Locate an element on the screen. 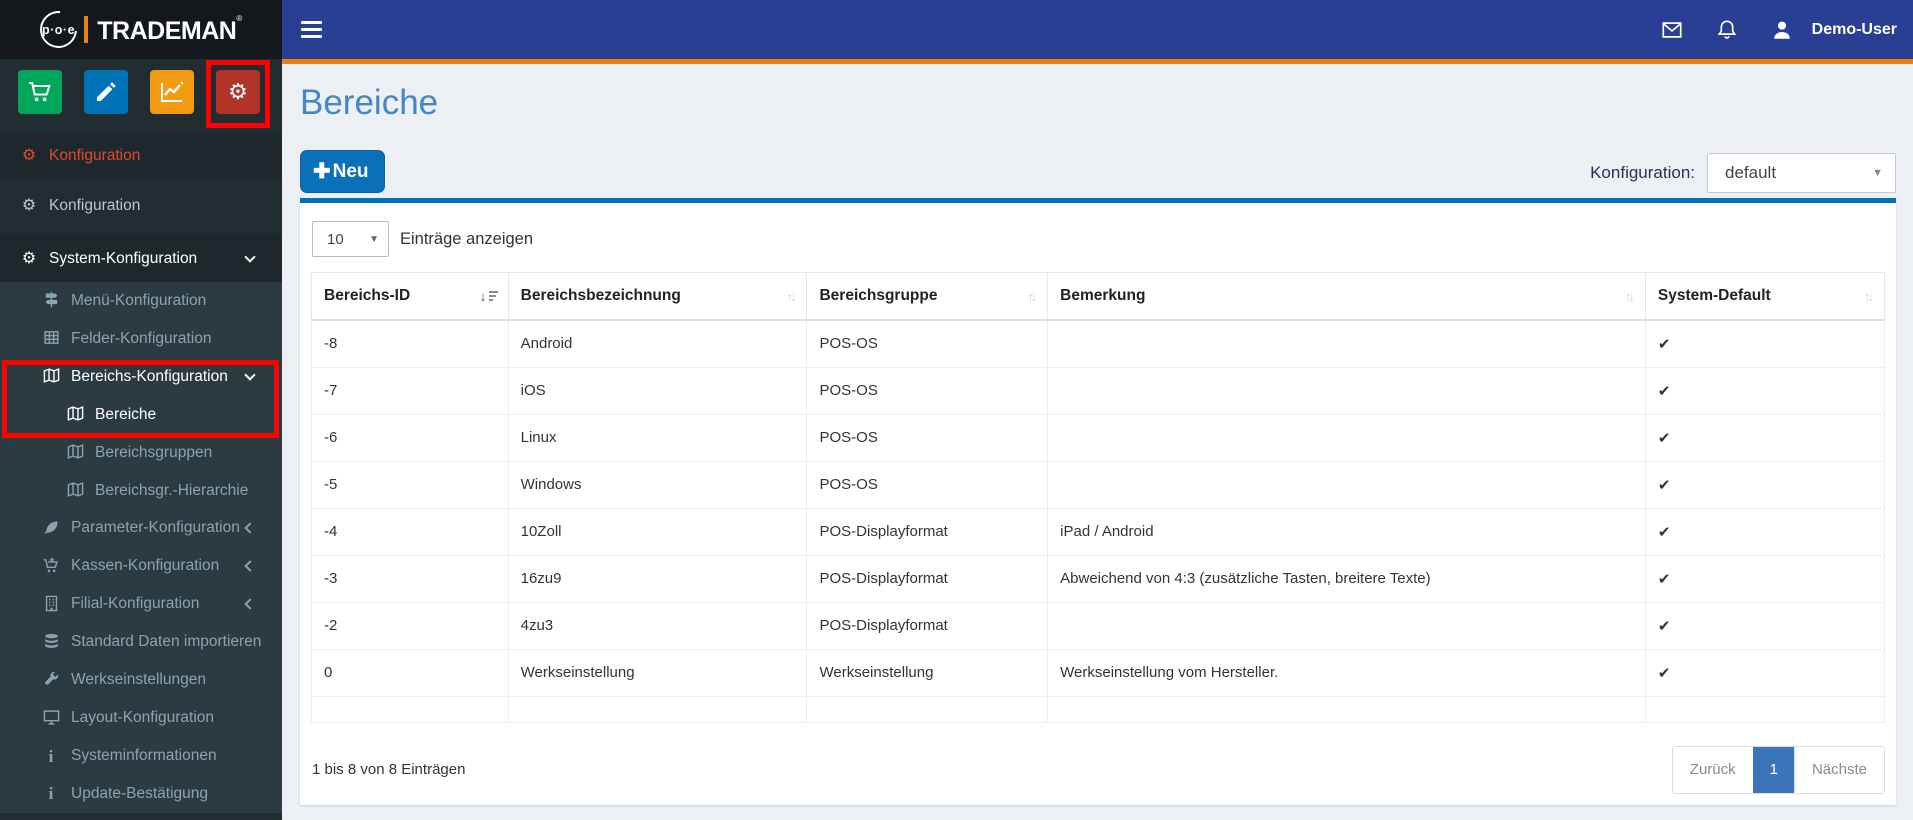 This screenshot has height=820, width=1913. page-length-select: 10 ▼ is located at coordinates (350, 239).